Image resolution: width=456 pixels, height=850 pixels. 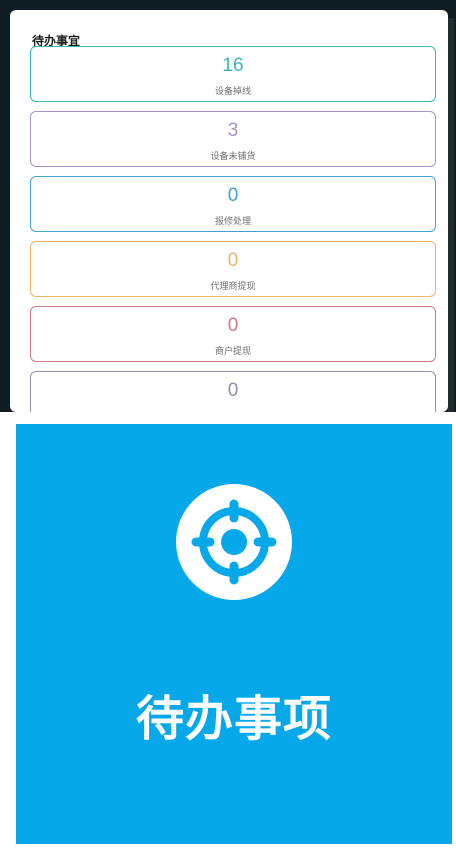 What do you see at coordinates (234, 542) in the screenshot?
I see `target-crosshair-icon` at bounding box center [234, 542].